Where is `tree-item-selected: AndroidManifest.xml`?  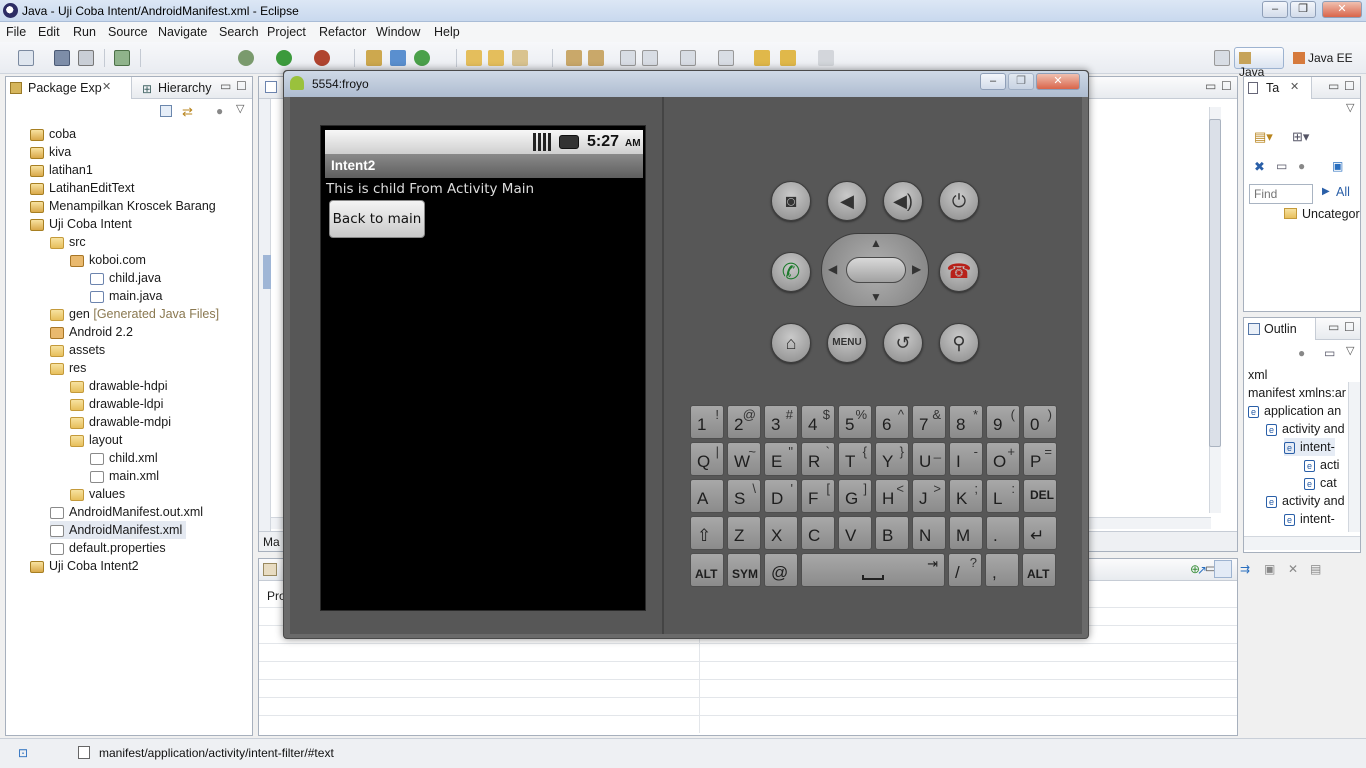
tree-item-selected: AndroidManifest.xml is located at coordinates (118, 530).